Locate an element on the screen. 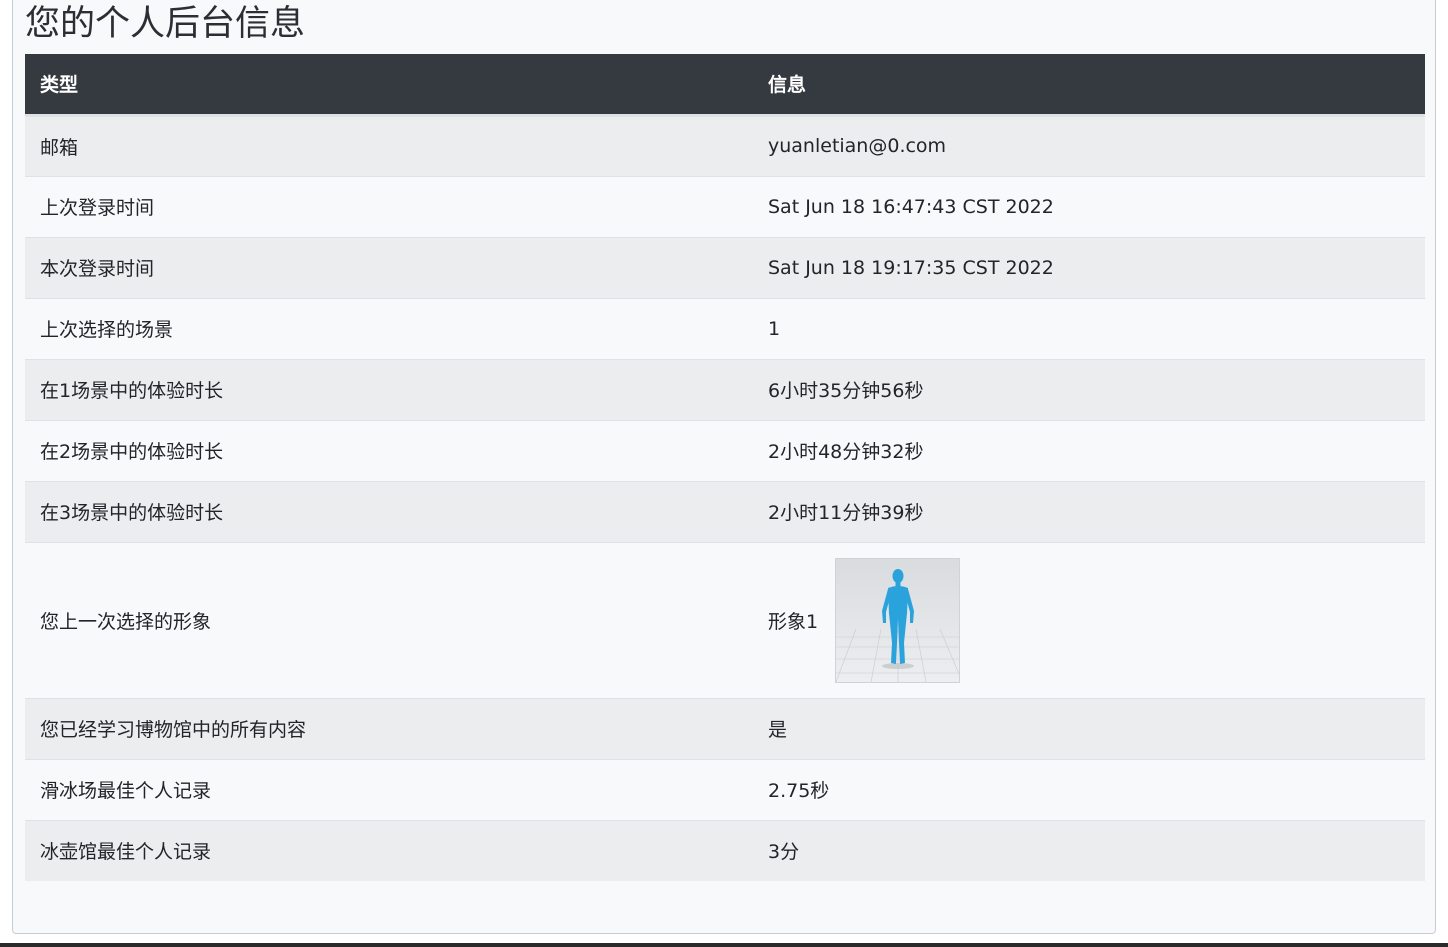 Image resolution: width=1448 pixels, height=947 pixels. row-type-cell: 您已经学习博物馆中的所有内容 is located at coordinates (389, 728).